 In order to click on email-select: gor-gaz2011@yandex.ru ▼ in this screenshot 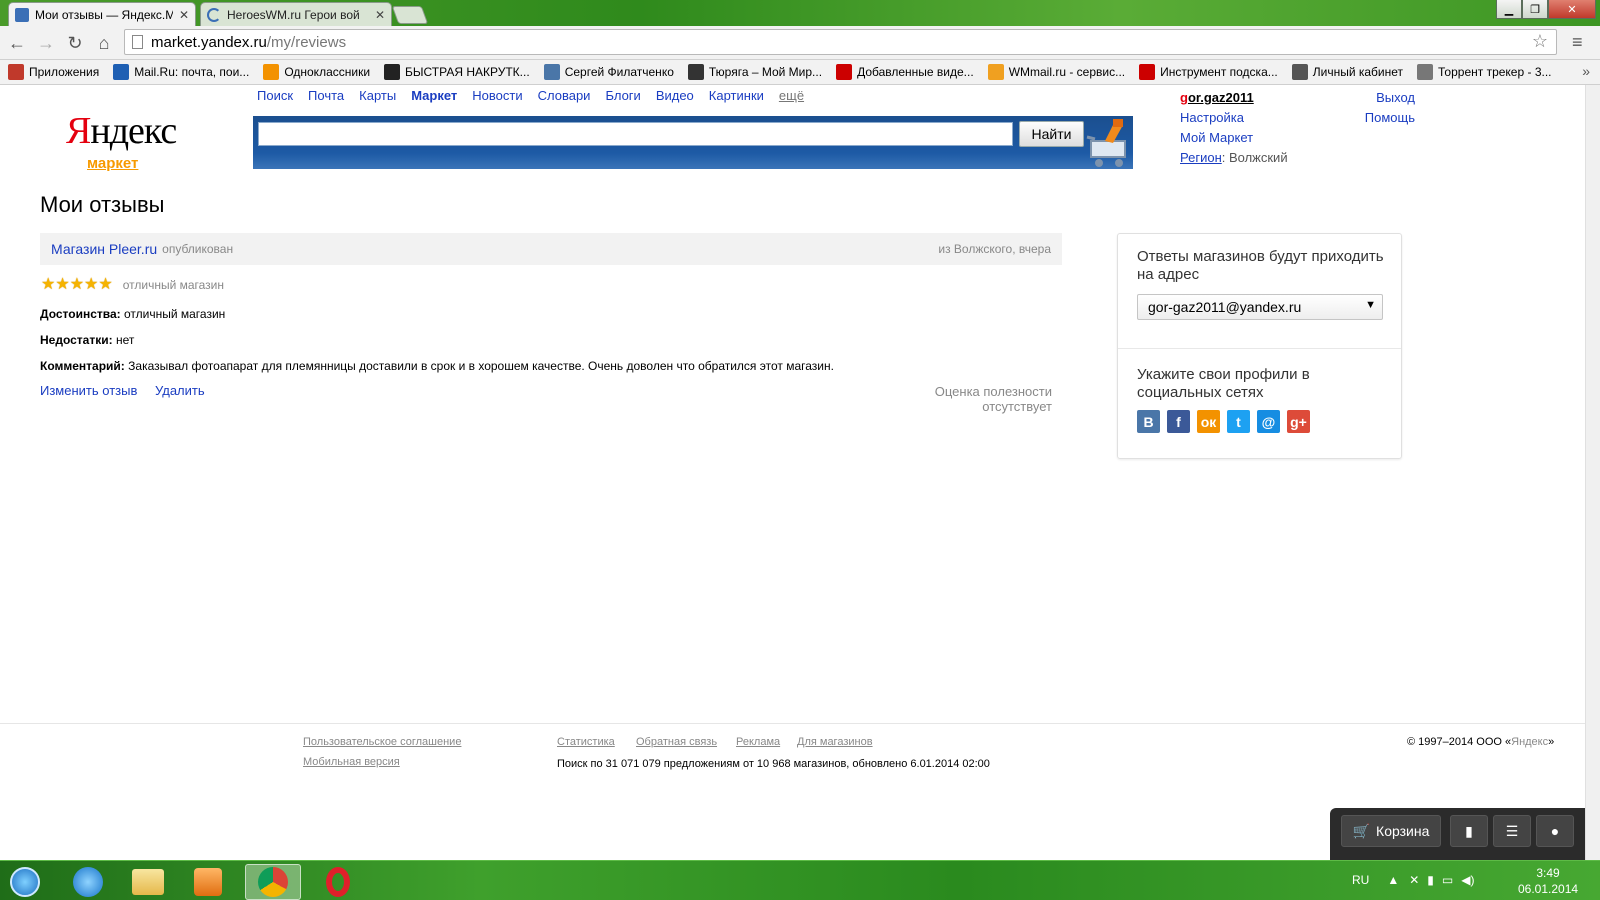, I will do `click(1260, 307)`.